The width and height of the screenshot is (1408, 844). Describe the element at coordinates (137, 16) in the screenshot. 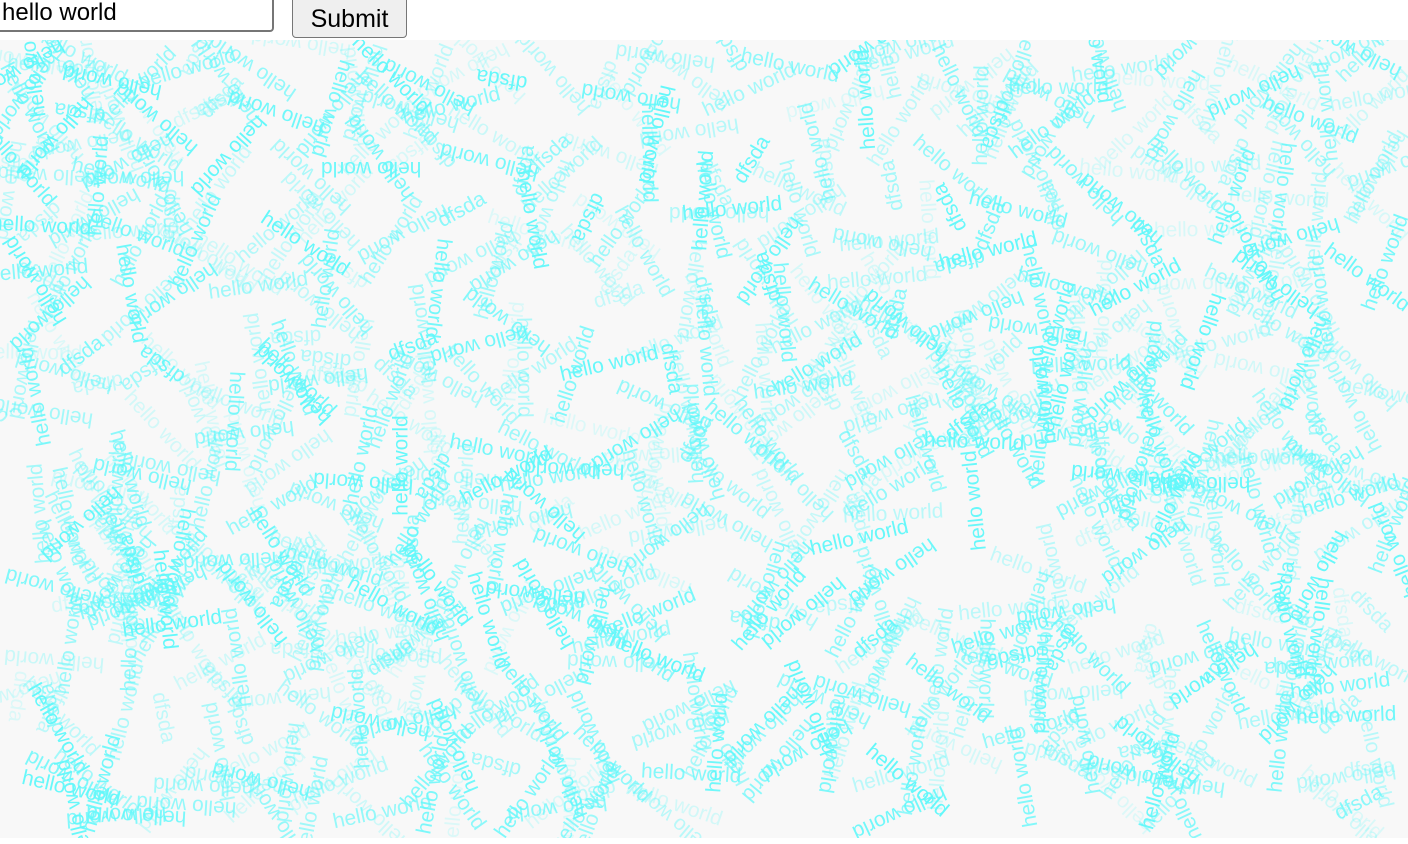

I see `text-input` at that location.